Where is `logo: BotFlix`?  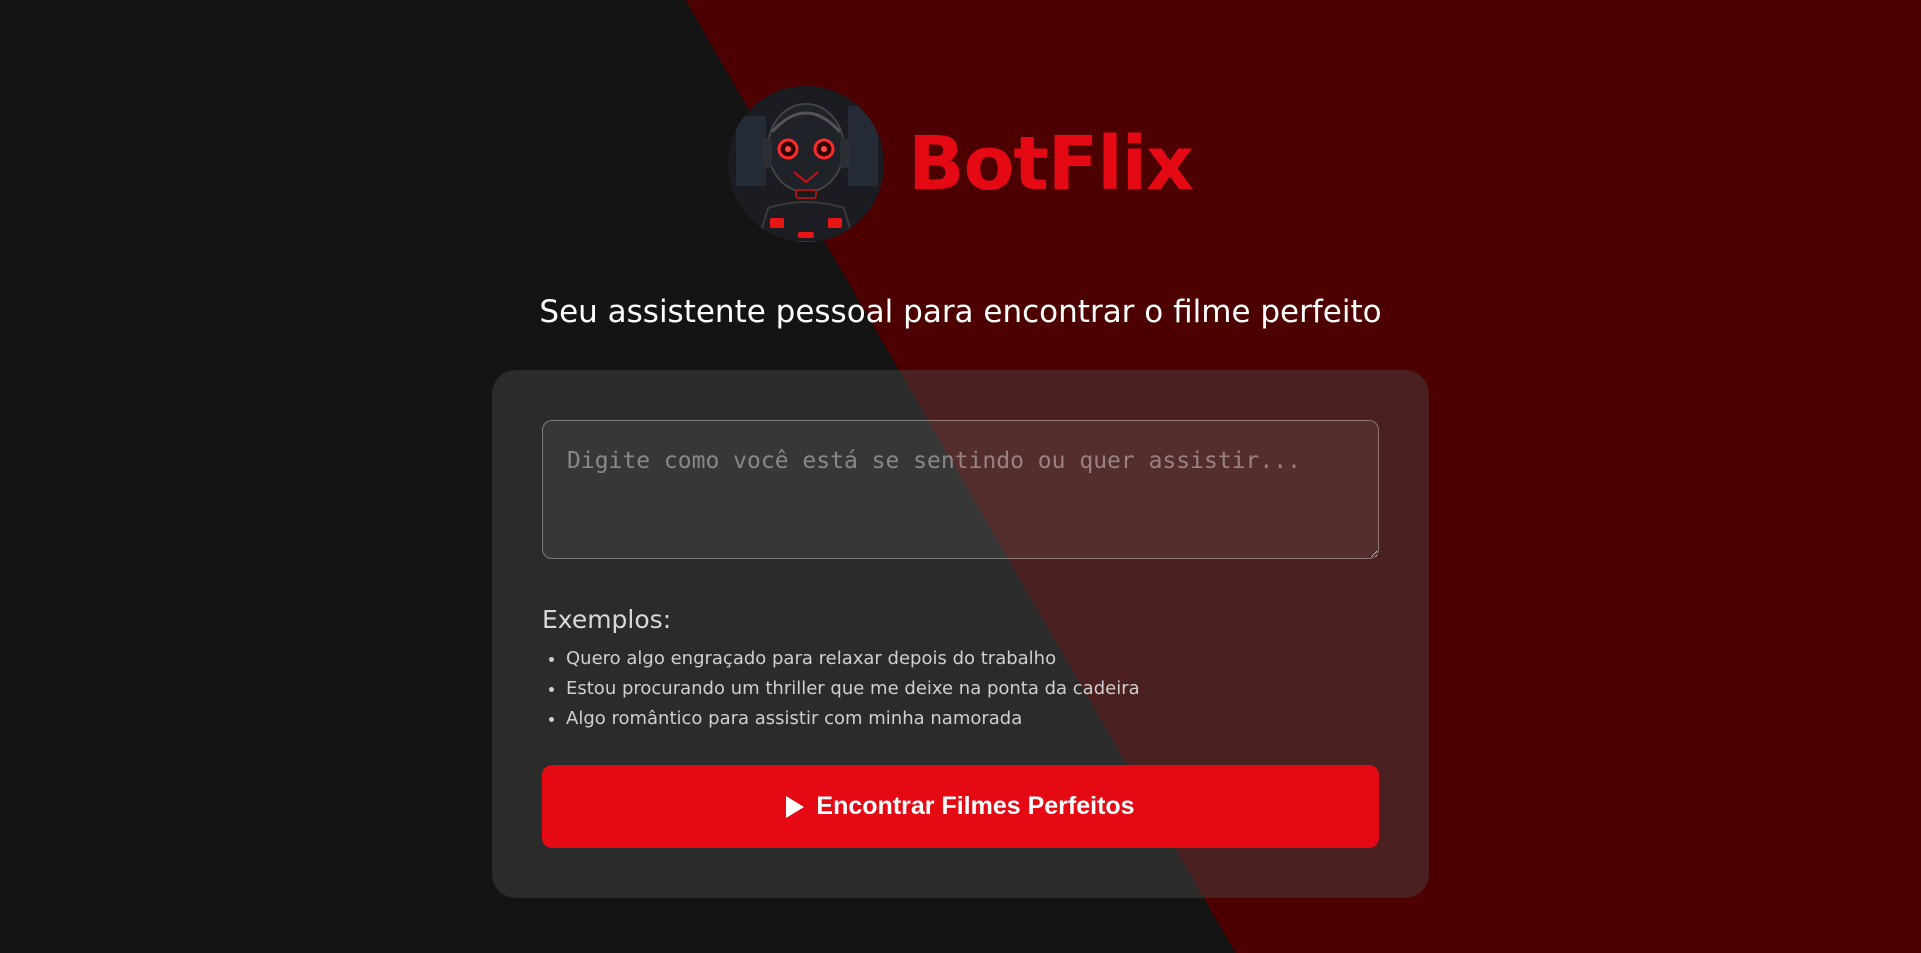
logo: BotFlix is located at coordinates (961, 164).